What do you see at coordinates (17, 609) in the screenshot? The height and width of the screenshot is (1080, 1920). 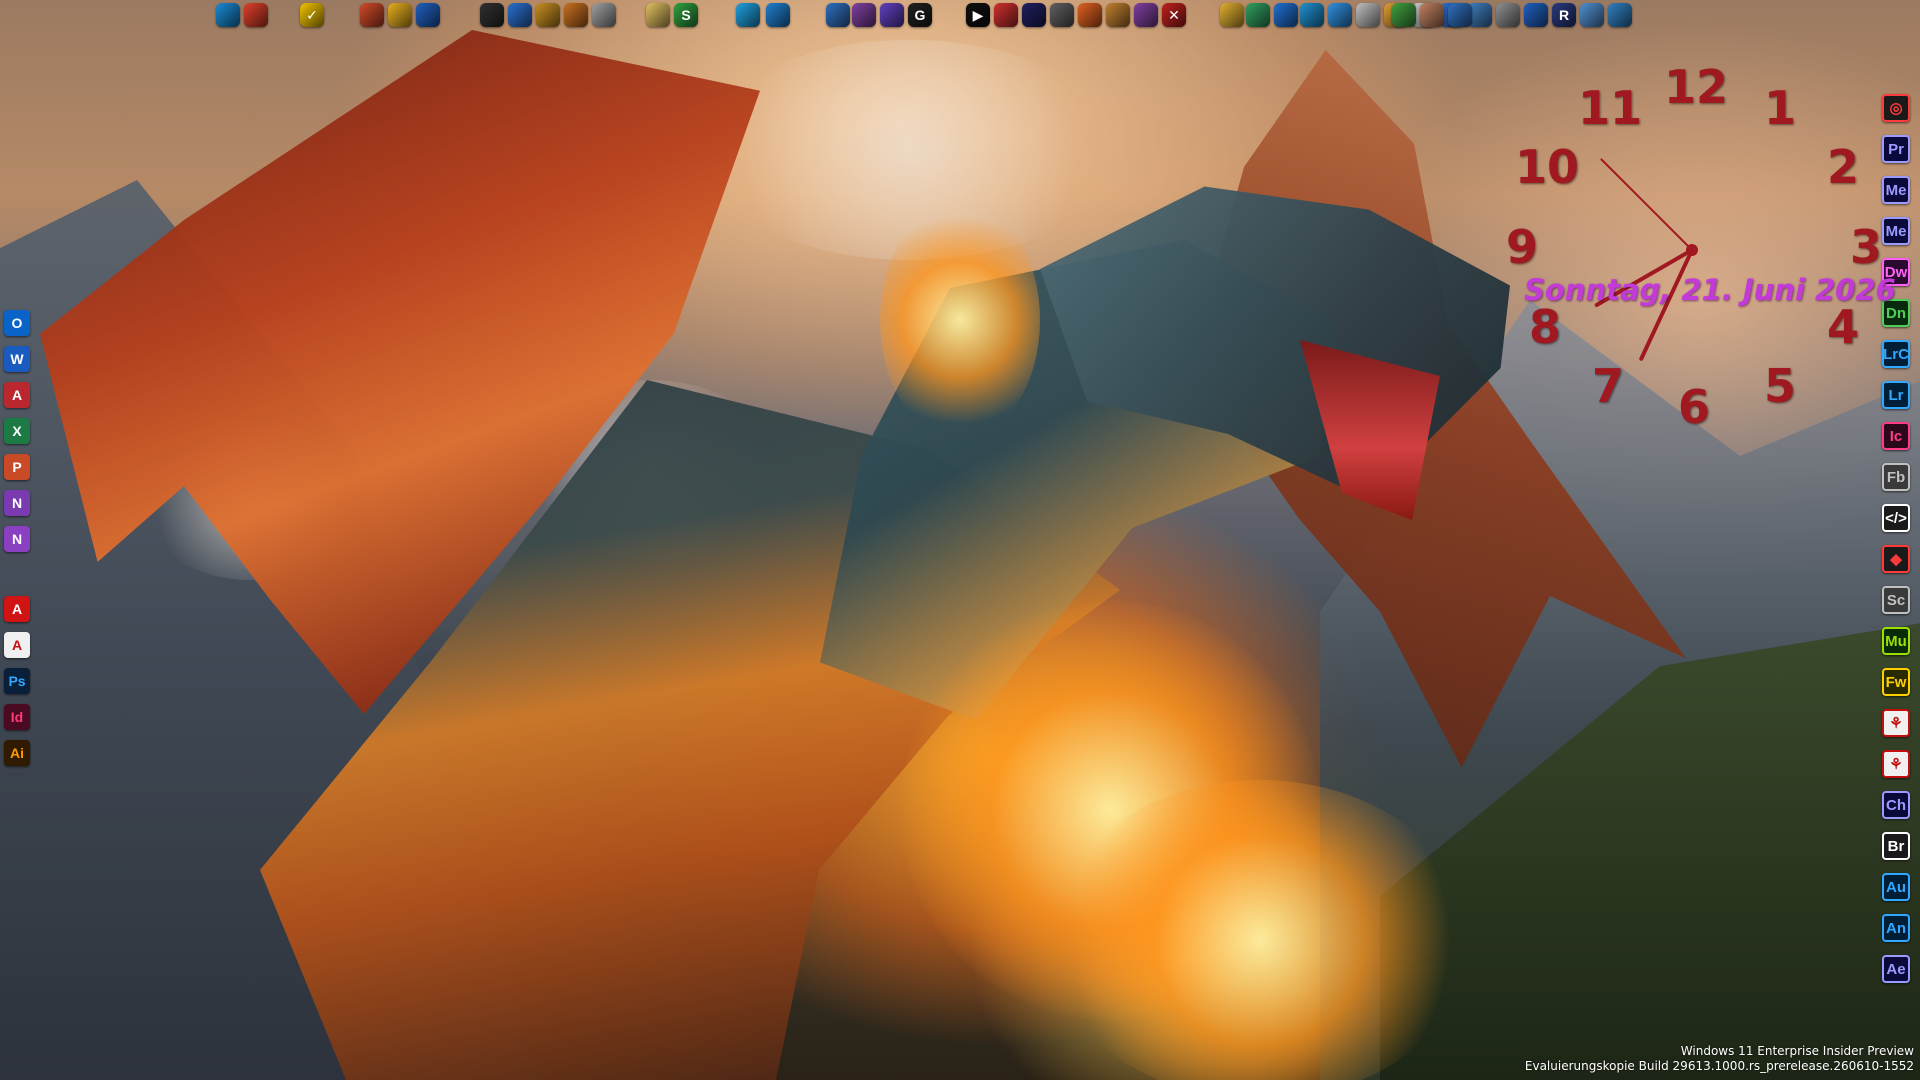 I see `acrobat-icon: A` at bounding box center [17, 609].